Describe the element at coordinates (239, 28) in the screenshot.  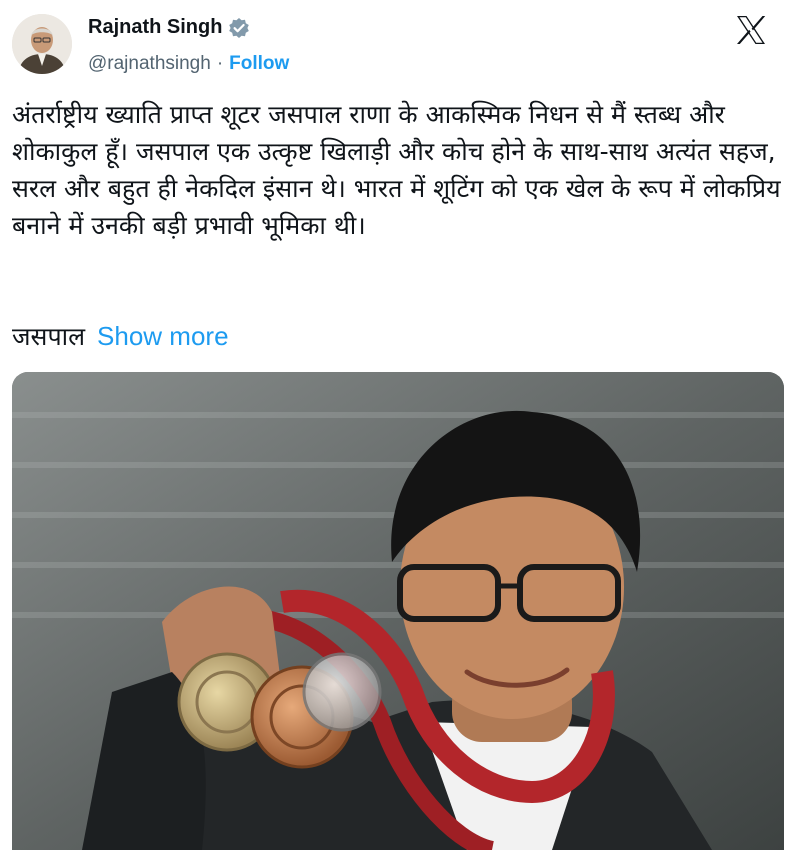
I see `verified-badge-icon` at that location.